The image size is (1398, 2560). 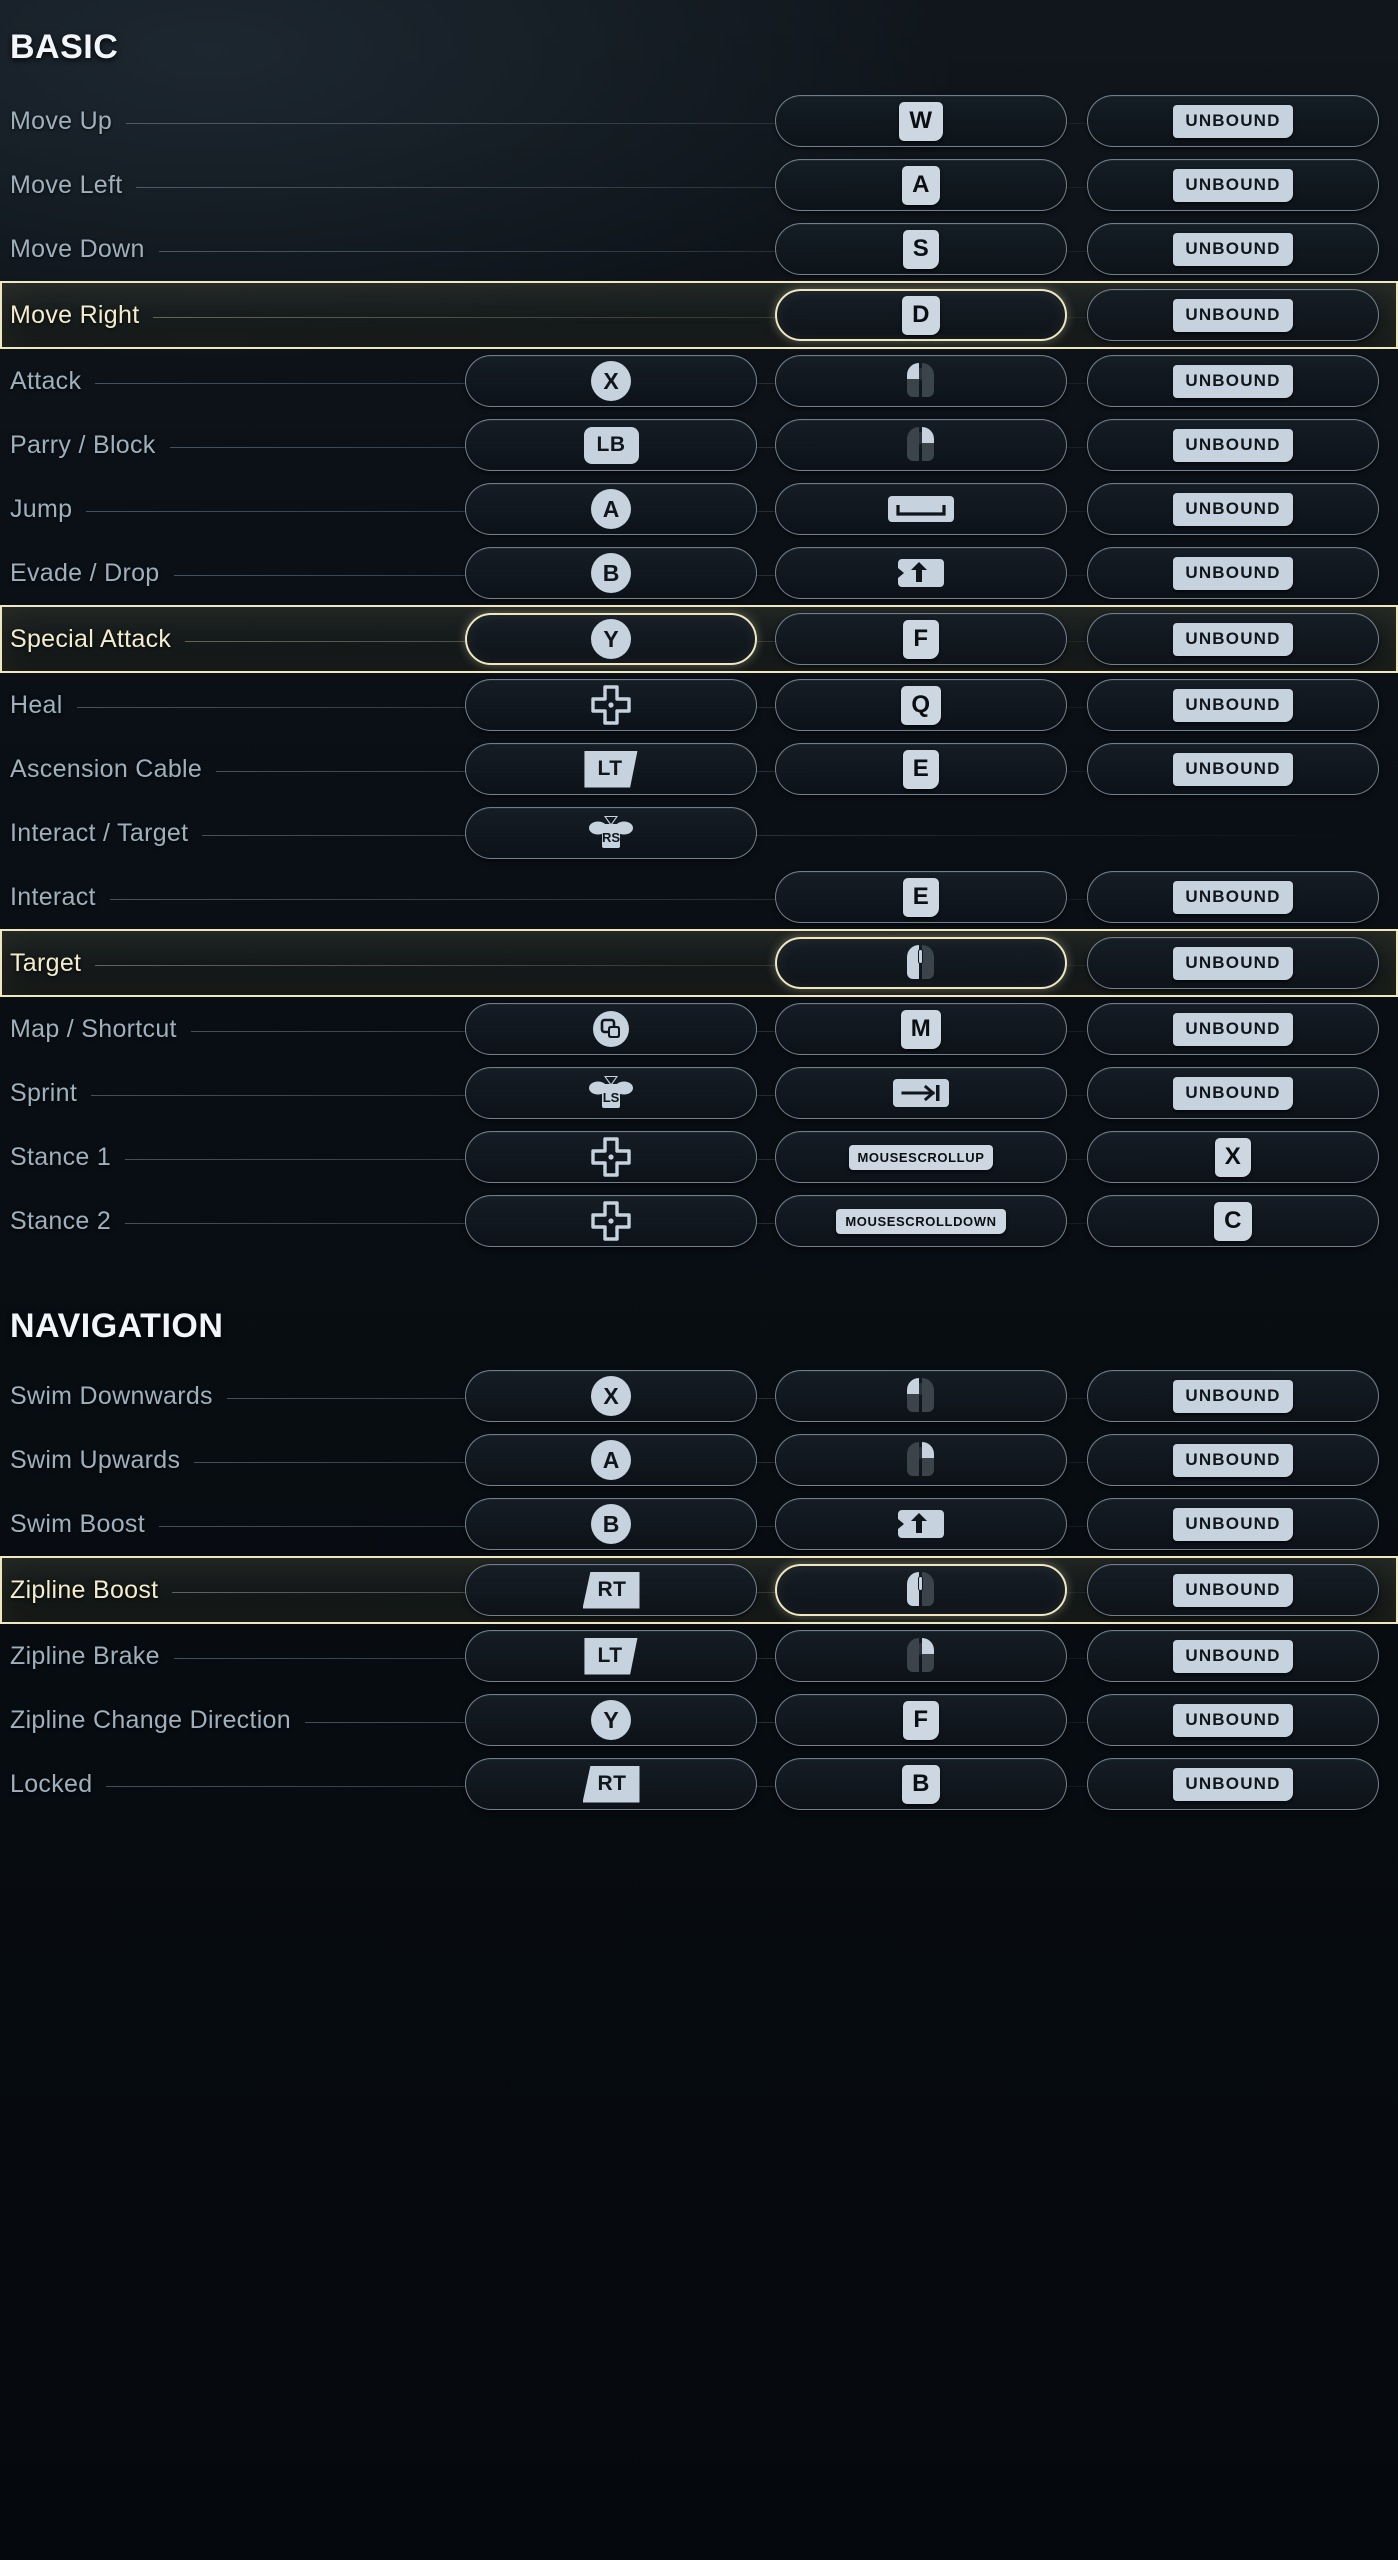 What do you see at coordinates (921, 1029) in the screenshot?
I see `keyboard-binding: M` at bounding box center [921, 1029].